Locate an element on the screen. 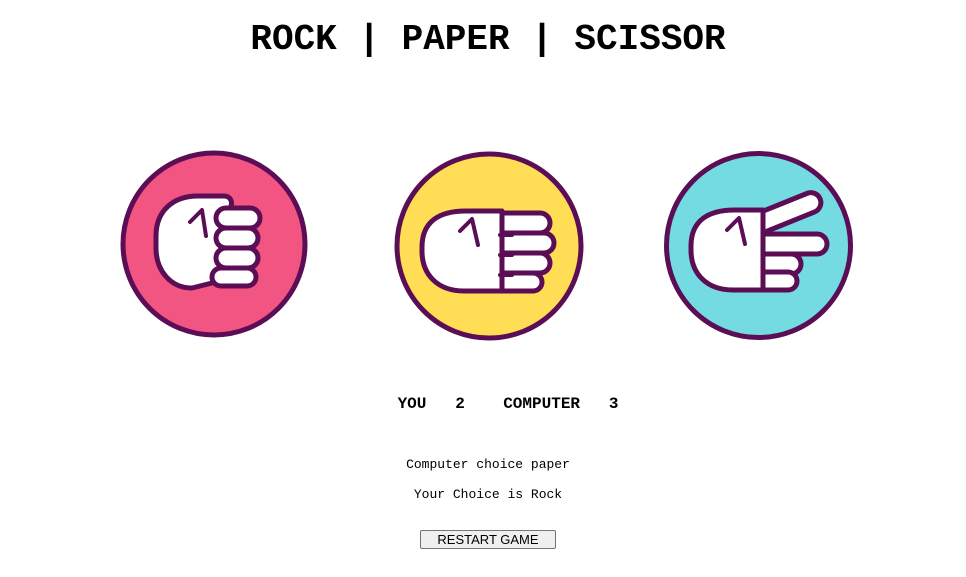  scoreboard: YOU 2 COMPUTER 3 is located at coordinates (483, 404).